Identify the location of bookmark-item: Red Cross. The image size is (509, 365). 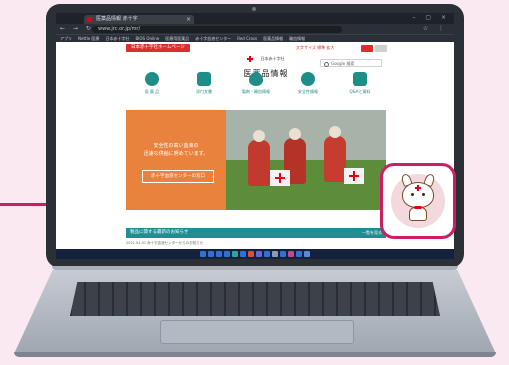
(247, 38).